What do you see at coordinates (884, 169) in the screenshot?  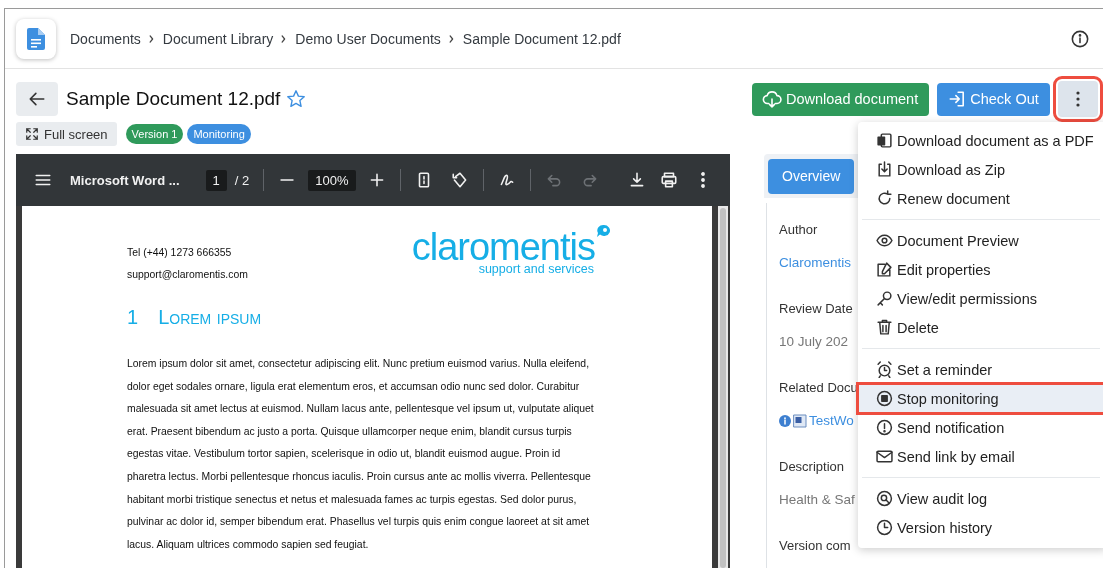 I see `download-tray-icon` at bounding box center [884, 169].